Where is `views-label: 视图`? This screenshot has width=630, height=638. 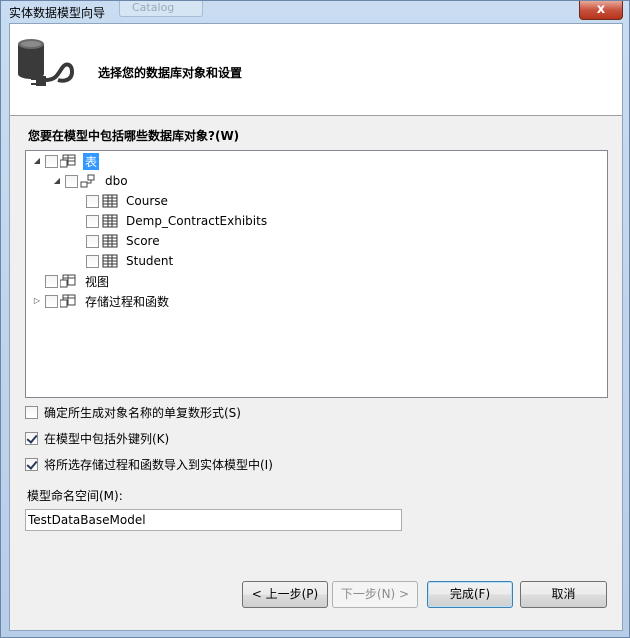
views-label: 视图 is located at coordinates (97, 281).